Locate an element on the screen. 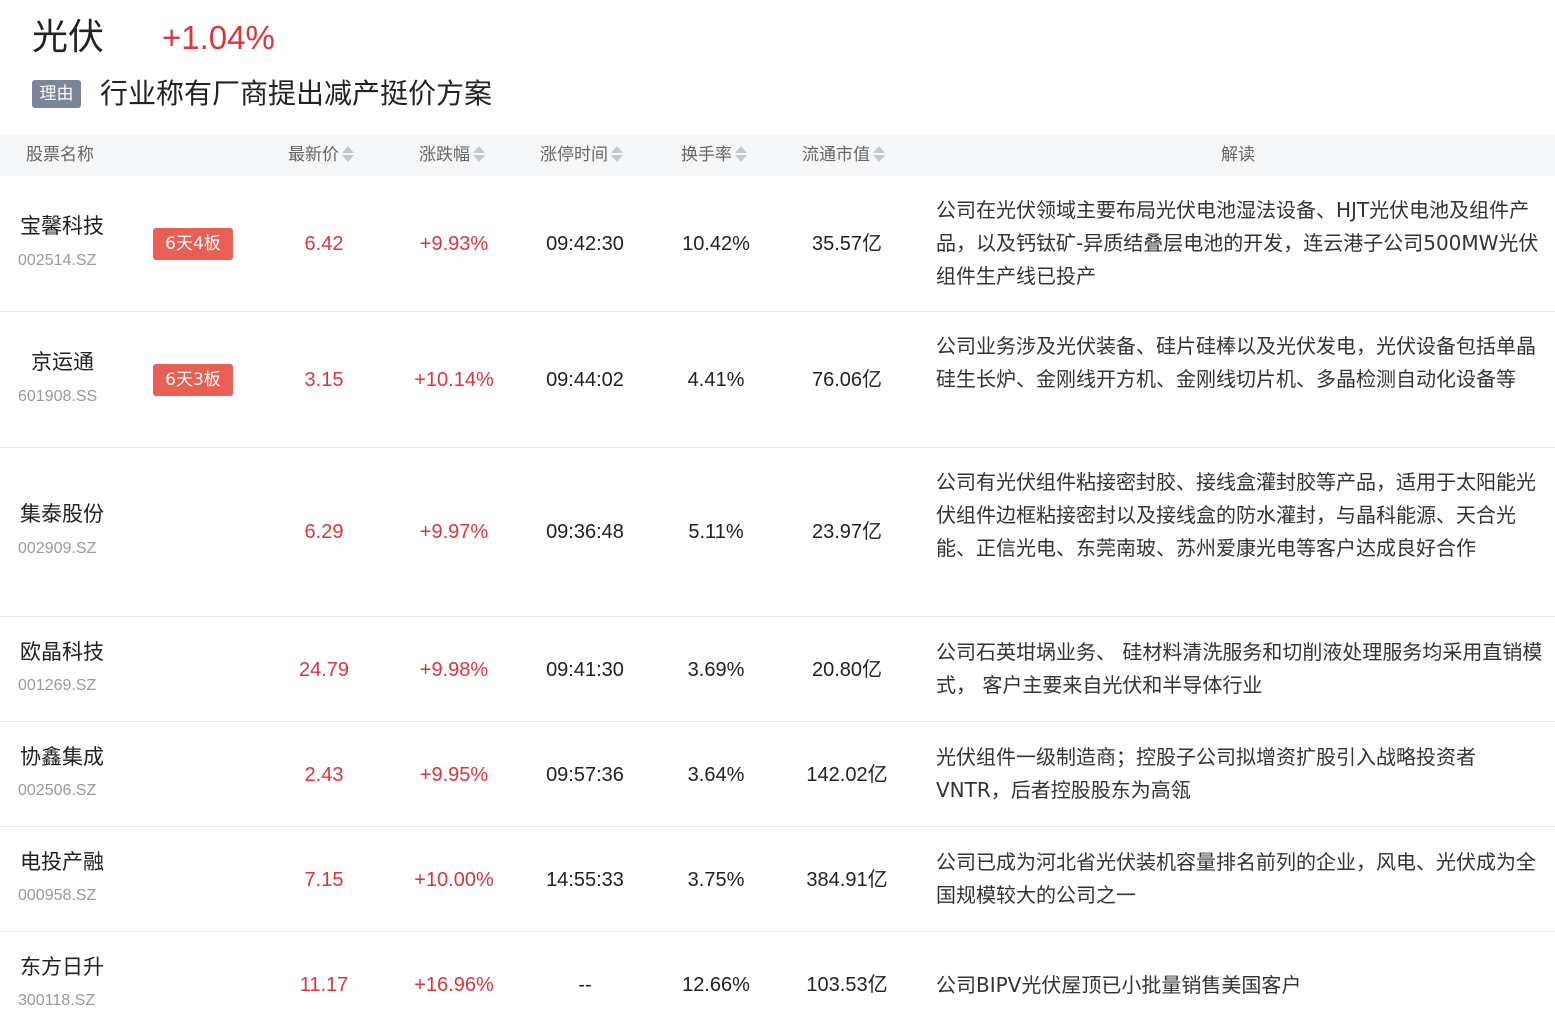 This screenshot has height=1024, width=1555. market-cap: 384.91亿 is located at coordinates (847, 880).